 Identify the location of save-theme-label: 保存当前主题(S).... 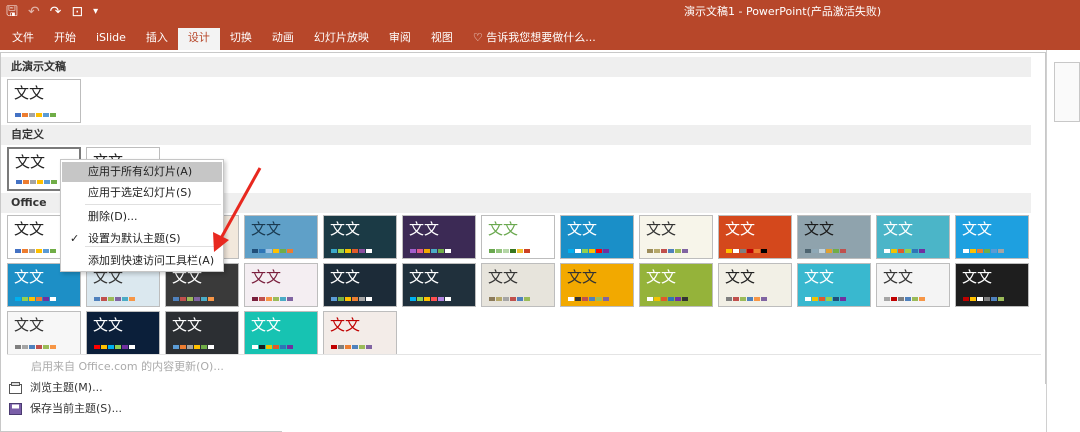
(76, 408).